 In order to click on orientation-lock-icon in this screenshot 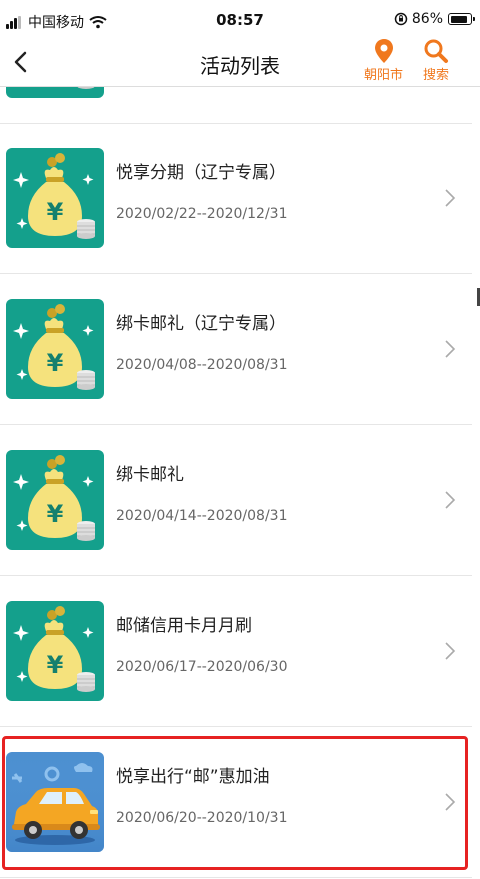, I will do `click(401, 19)`.